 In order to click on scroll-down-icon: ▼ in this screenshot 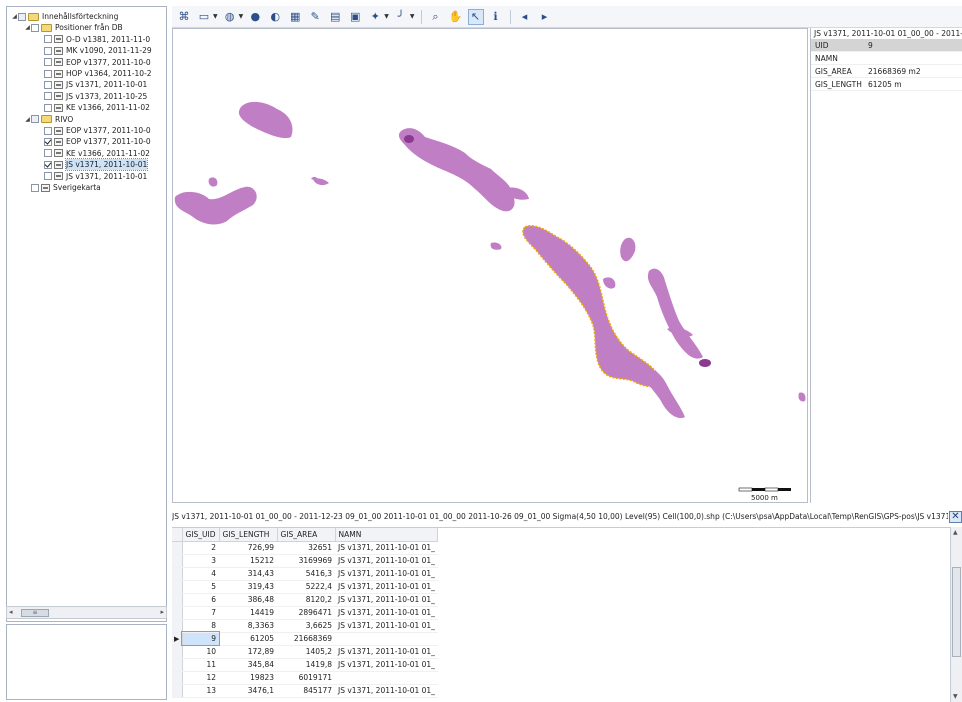, I will do `click(955, 696)`.